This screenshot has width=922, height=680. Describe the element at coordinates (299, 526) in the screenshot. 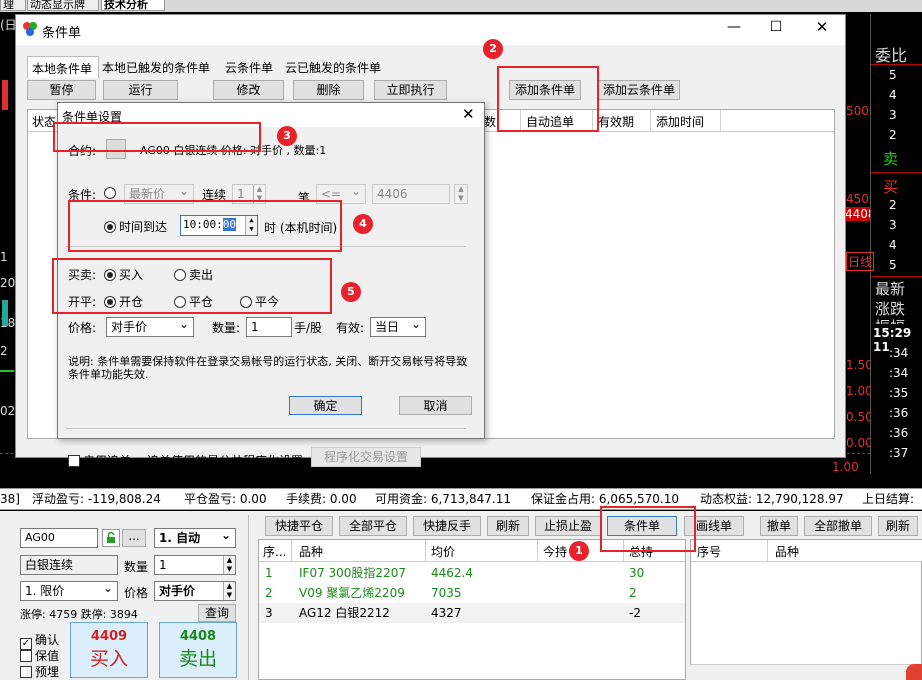

I see `quick-close-button: 快捷平仓` at that location.